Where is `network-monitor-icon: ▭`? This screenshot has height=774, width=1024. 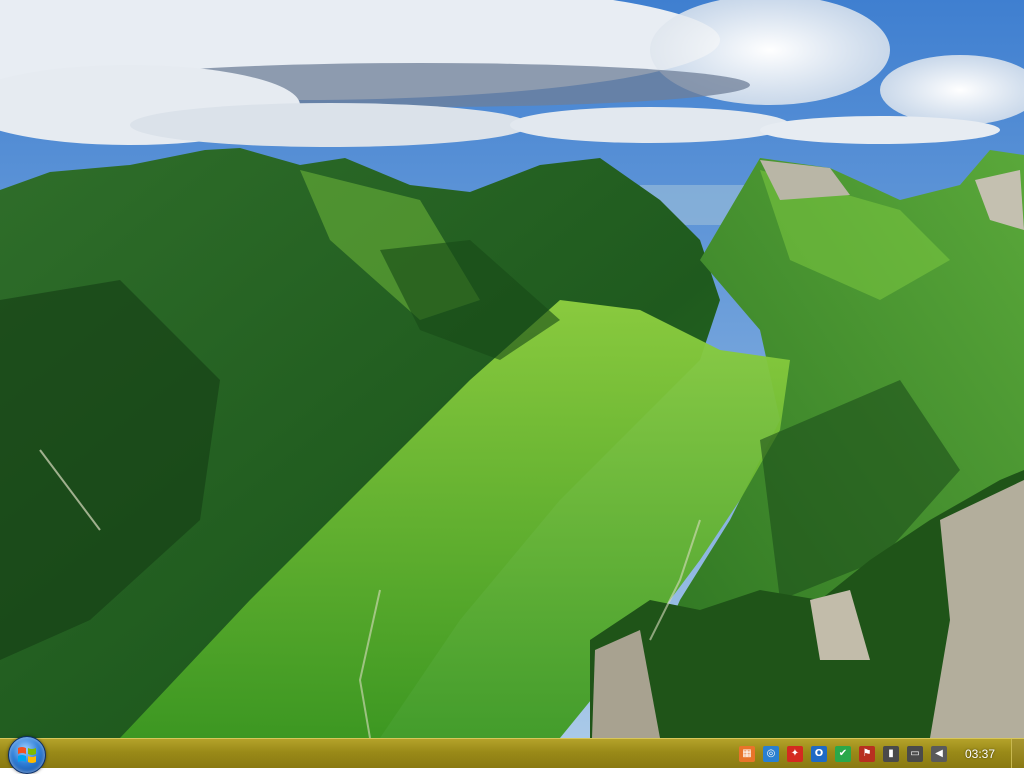 network-monitor-icon: ▭ is located at coordinates (914, 753).